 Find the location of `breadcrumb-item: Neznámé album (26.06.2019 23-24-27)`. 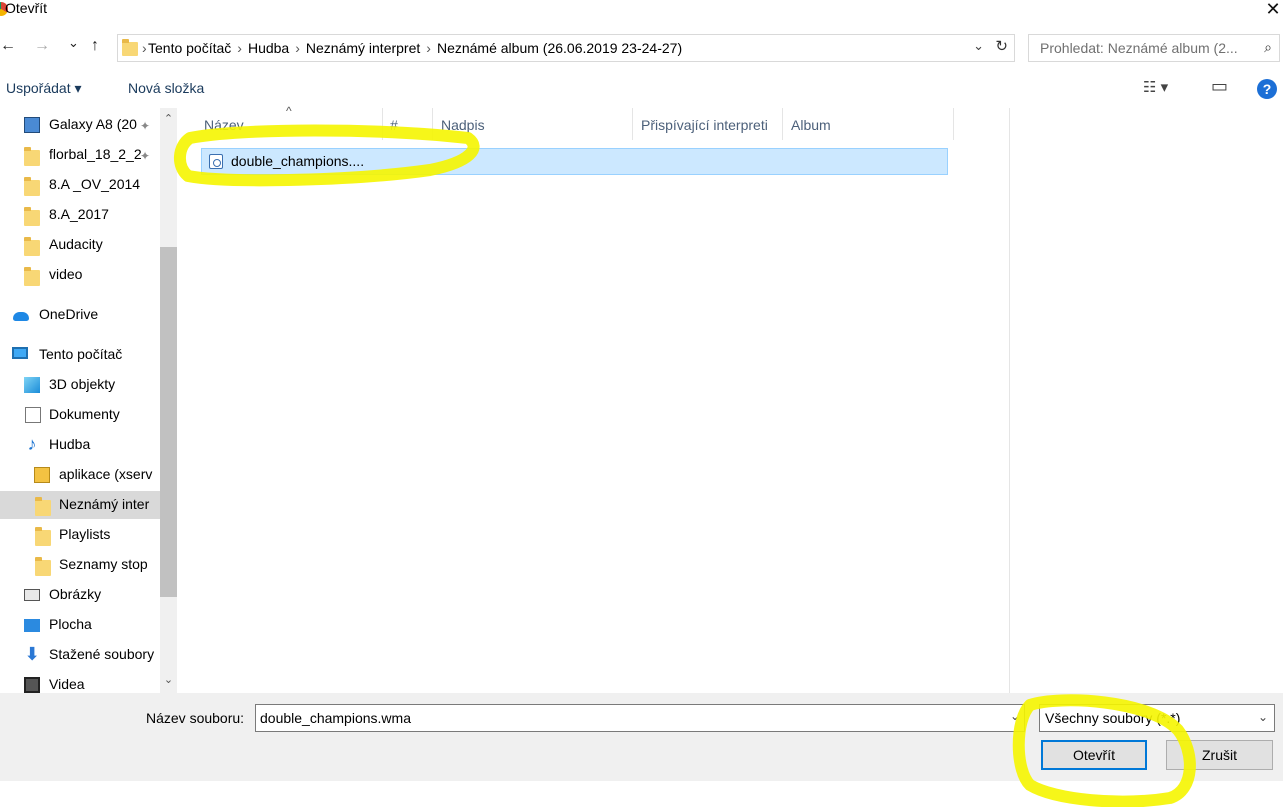

breadcrumb-item: Neznámé album (26.06.2019 23-24-27) is located at coordinates (559, 48).